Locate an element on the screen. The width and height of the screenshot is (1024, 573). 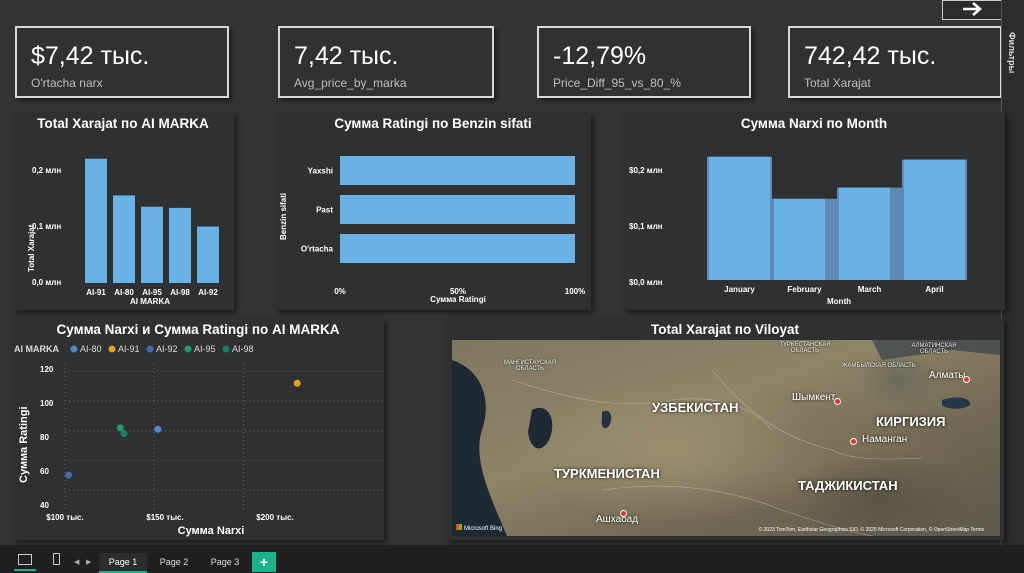
kpi-card-price-diff: -12,79% Price_Diff_95_vs_80_% is located at coordinates (644, 62).